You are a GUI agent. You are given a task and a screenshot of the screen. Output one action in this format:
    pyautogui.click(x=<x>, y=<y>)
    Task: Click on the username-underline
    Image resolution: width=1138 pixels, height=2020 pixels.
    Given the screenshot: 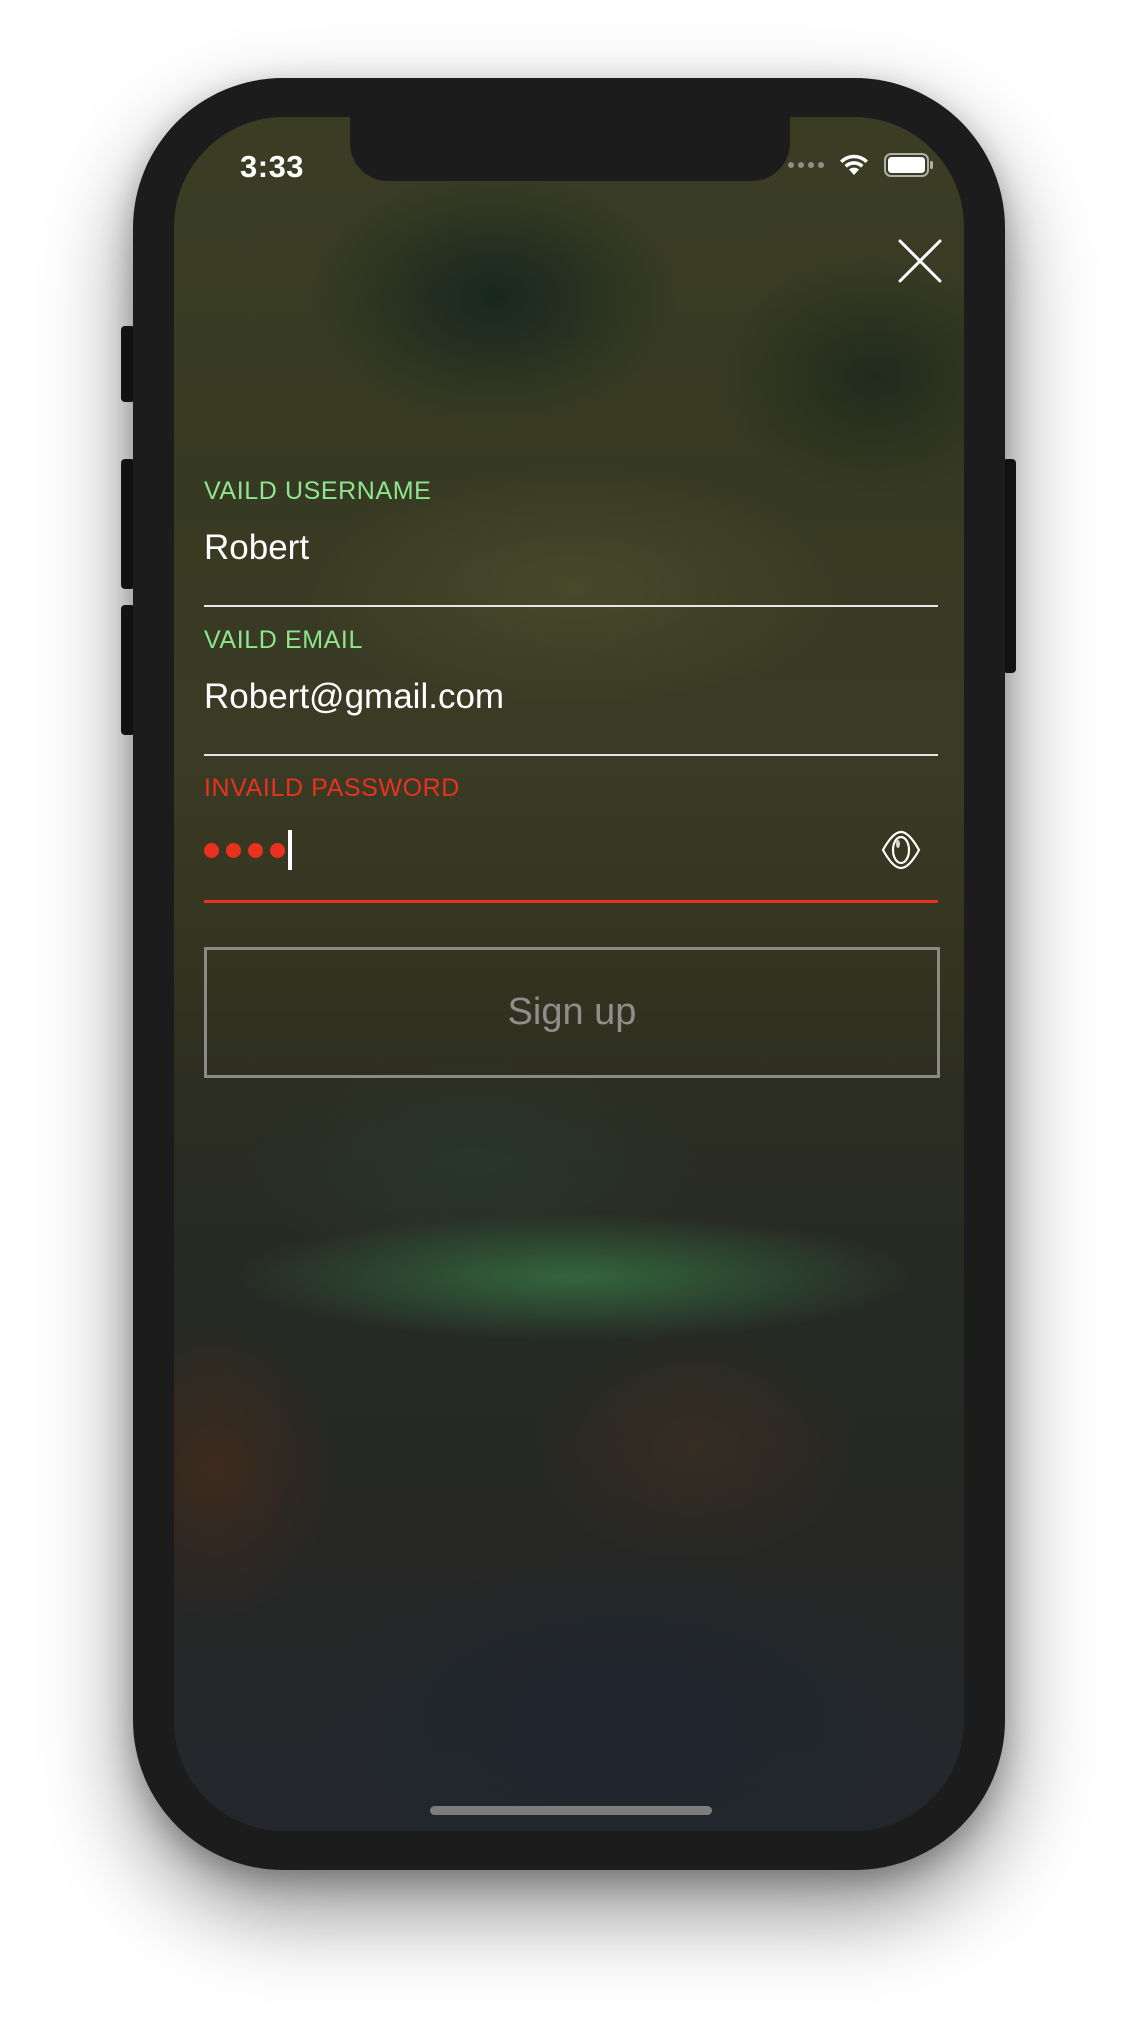 What is the action you would take?
    pyautogui.click(x=571, y=606)
    